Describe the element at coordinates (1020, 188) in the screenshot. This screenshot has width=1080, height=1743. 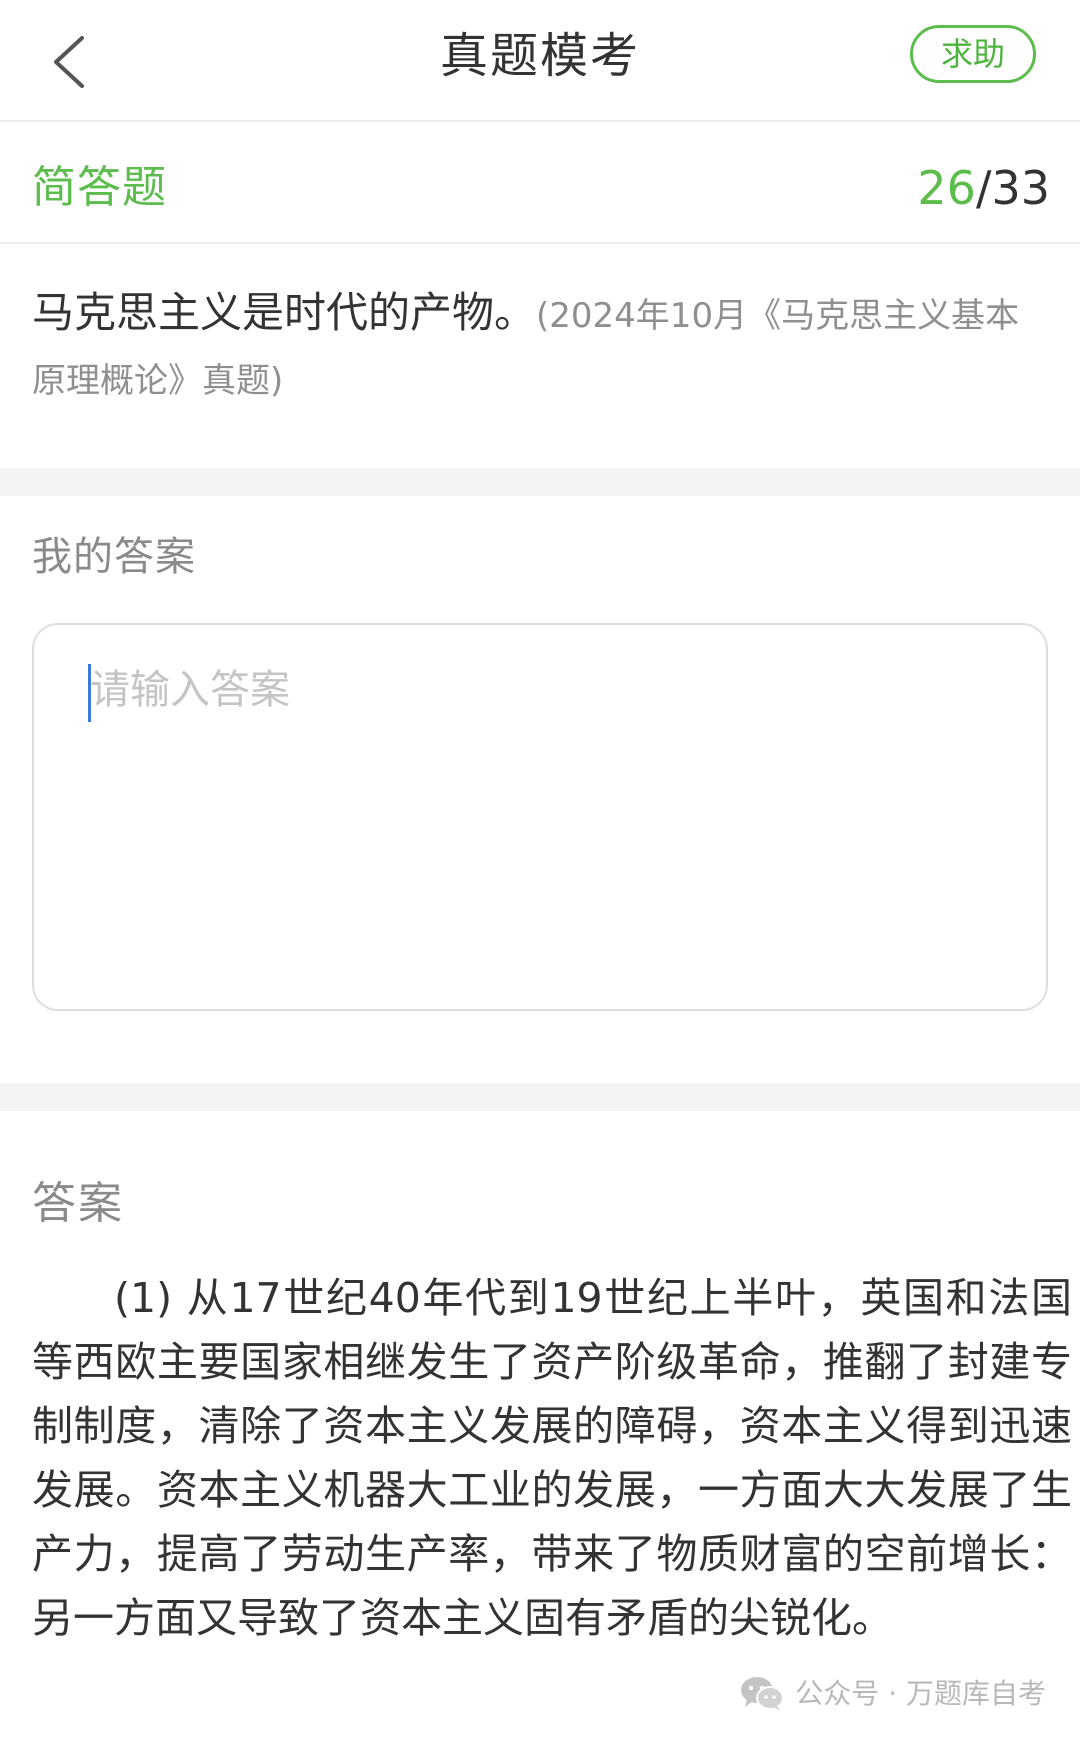
I see `progress-total: 33` at that location.